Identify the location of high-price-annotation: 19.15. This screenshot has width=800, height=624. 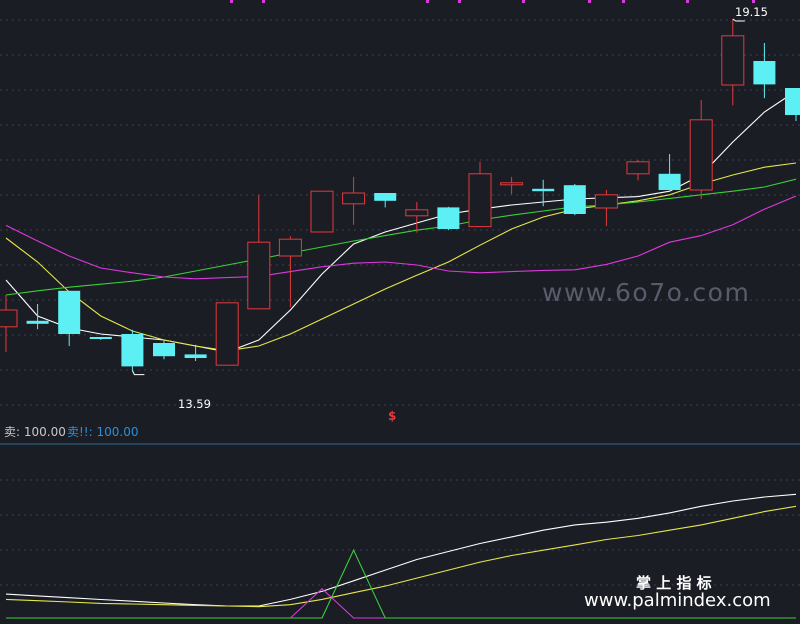
(750, 13).